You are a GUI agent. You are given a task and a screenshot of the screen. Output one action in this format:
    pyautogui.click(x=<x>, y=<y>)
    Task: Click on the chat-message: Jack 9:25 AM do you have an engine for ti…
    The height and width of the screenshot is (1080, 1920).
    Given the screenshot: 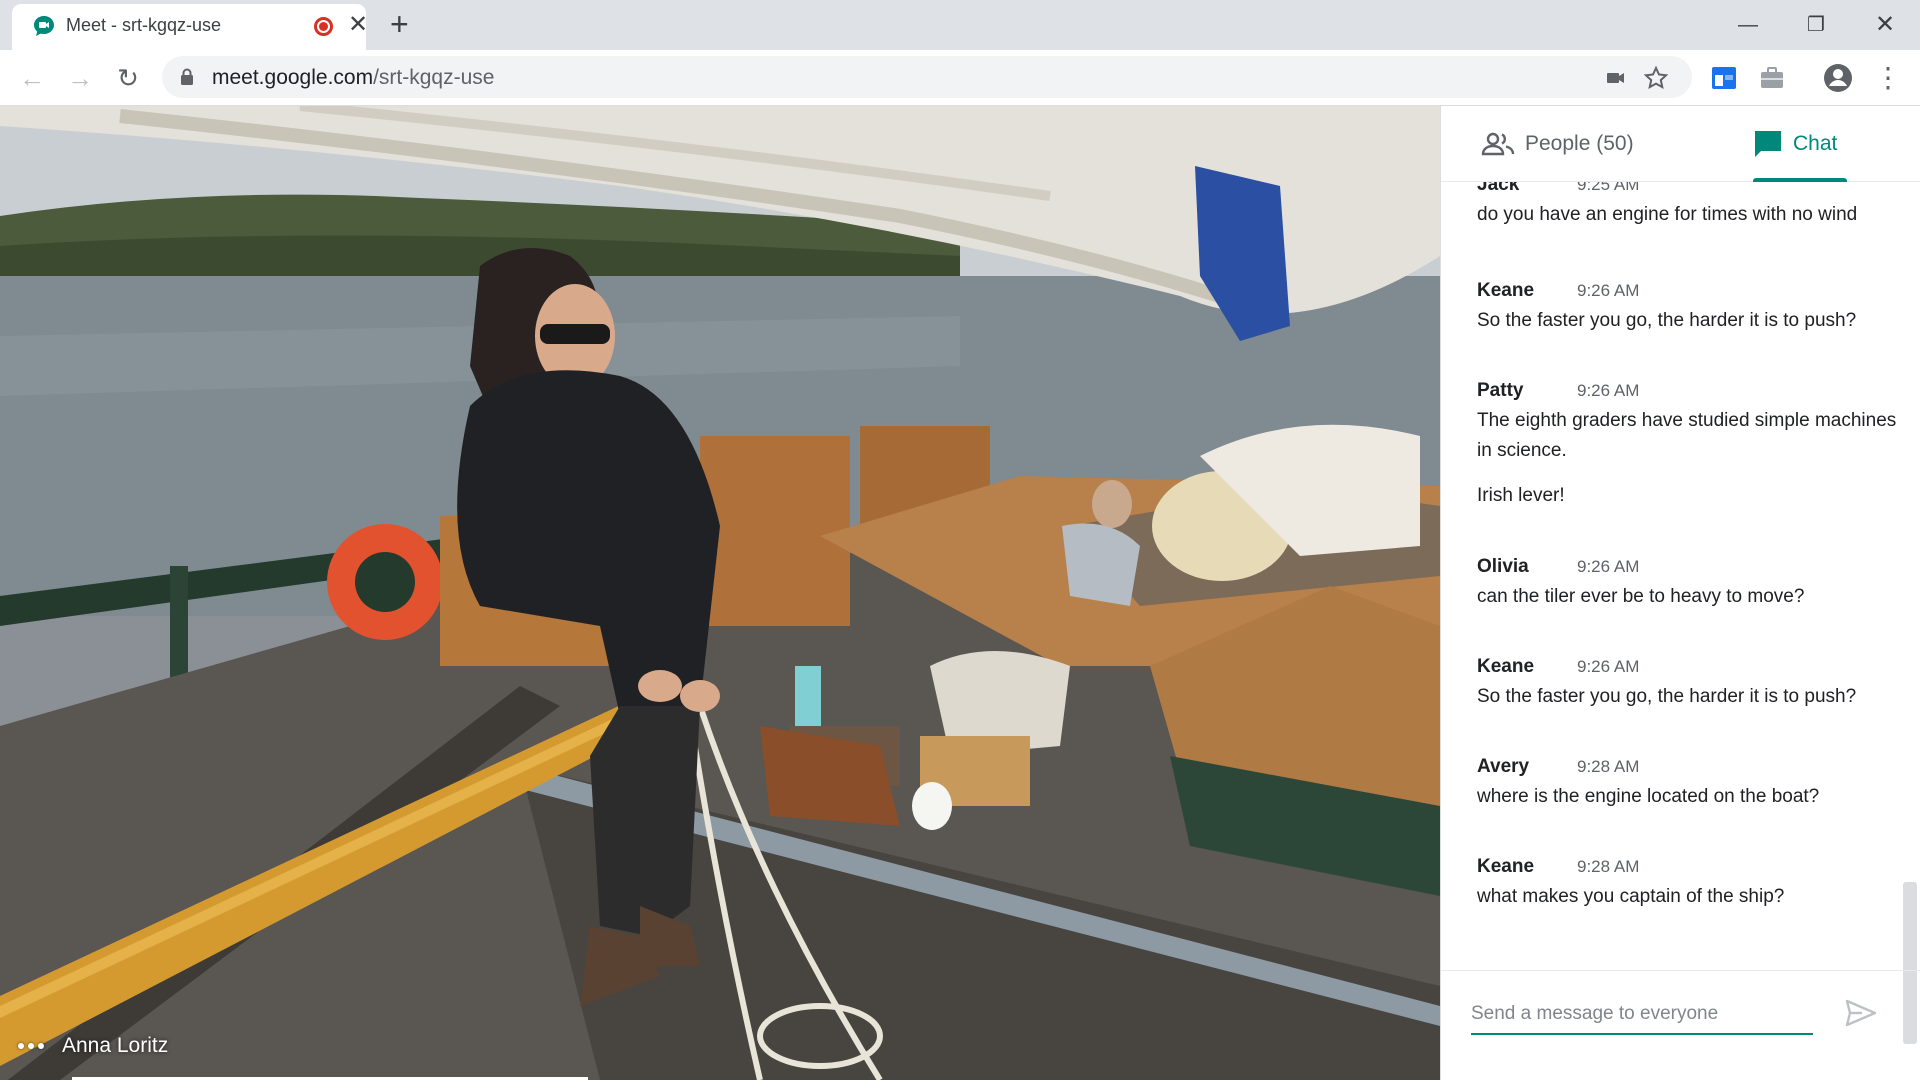 What is the action you would take?
    pyautogui.click(x=1687, y=206)
    